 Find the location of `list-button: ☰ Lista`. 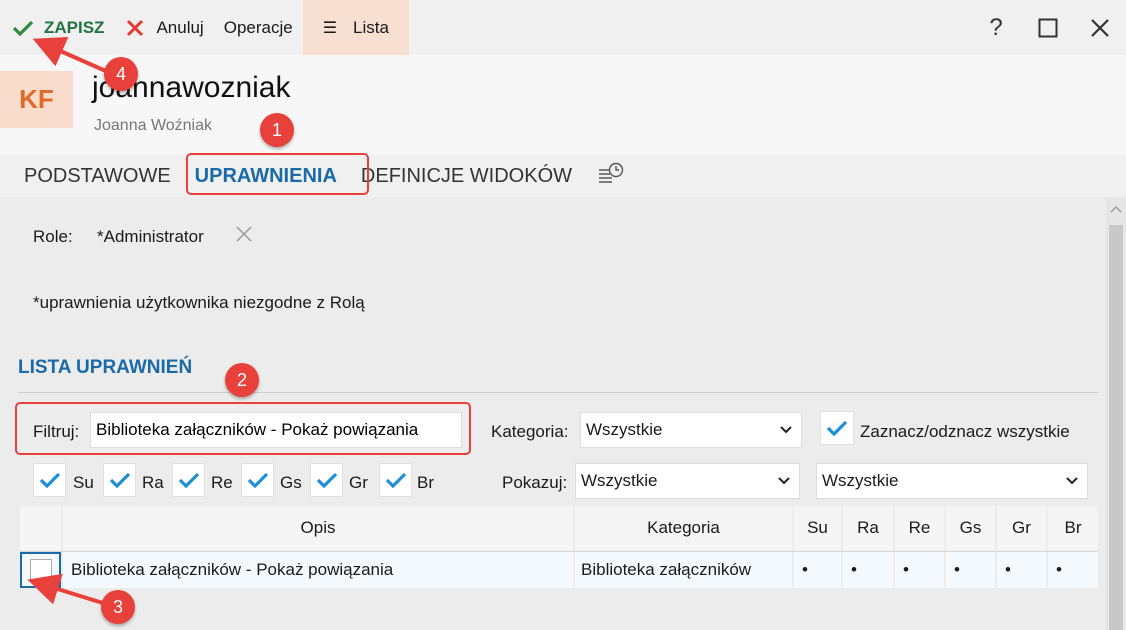

list-button: ☰ Lista is located at coordinates (355, 27).